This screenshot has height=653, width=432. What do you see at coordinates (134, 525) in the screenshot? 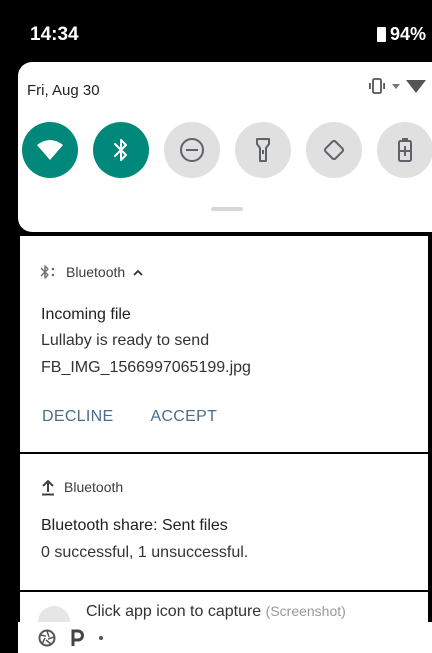
I see `notification-title: Bluetooth share: Sent files` at bounding box center [134, 525].